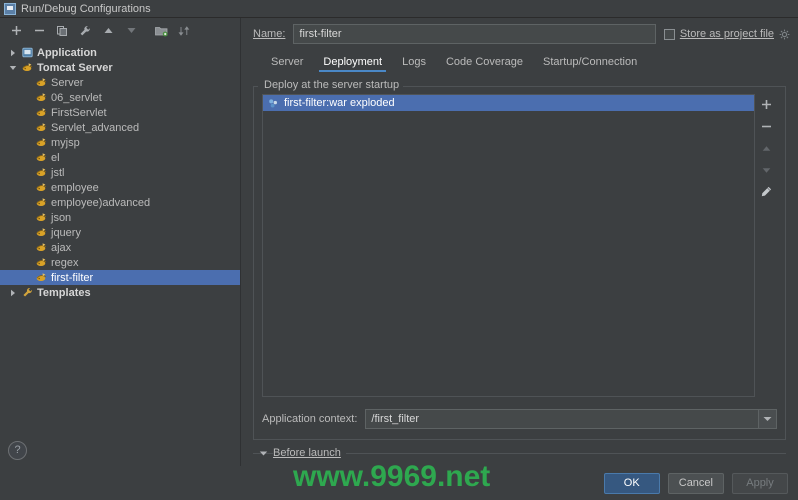 The height and width of the screenshot is (500, 798). I want to click on tree-item-label: 06_servlet, so click(76, 97).